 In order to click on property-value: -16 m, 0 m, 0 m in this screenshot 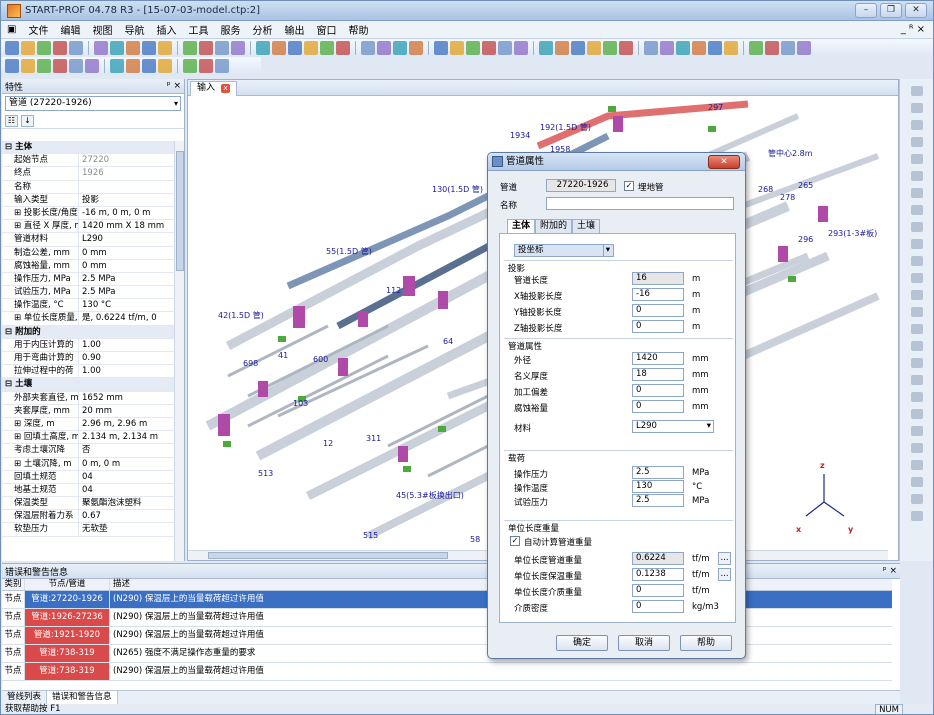, I will do `click(126, 213)`.